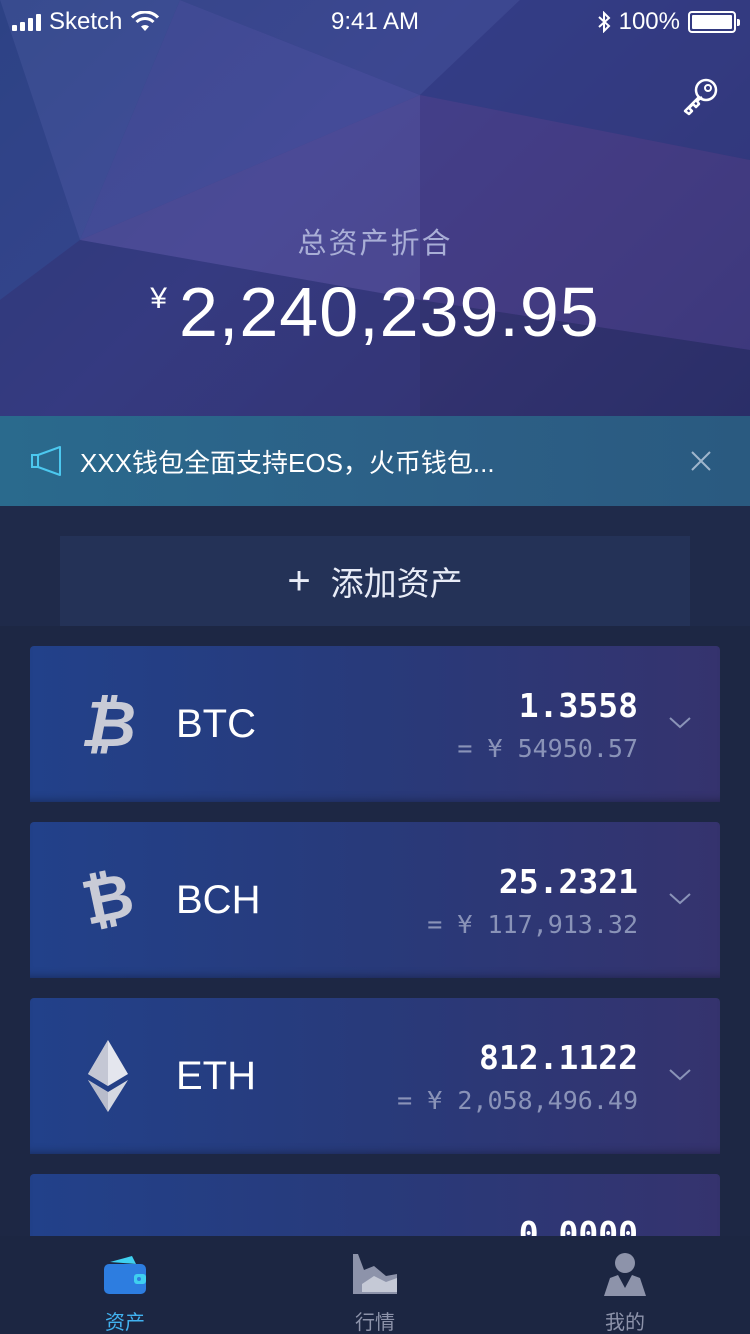  I want to click on tab-profile: 我的, so click(625, 1285).